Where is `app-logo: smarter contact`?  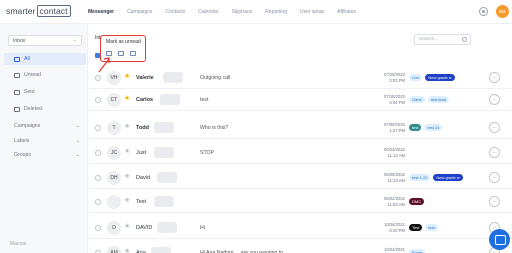 app-logo: smarter contact is located at coordinates (38, 11).